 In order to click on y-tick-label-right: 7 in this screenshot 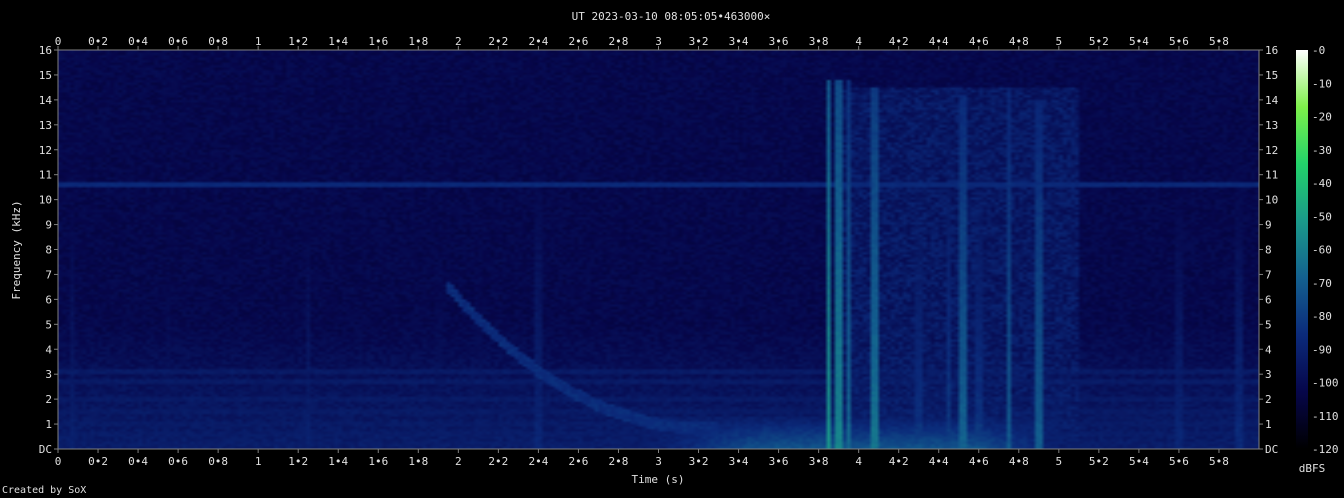, I will do `click(1268, 274)`.